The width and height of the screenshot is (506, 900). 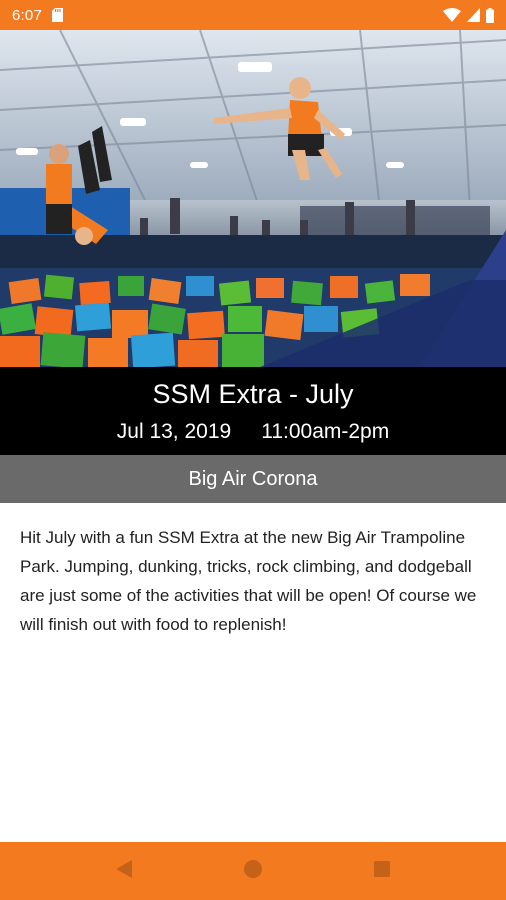 I want to click on back-button, so click(x=124, y=871).